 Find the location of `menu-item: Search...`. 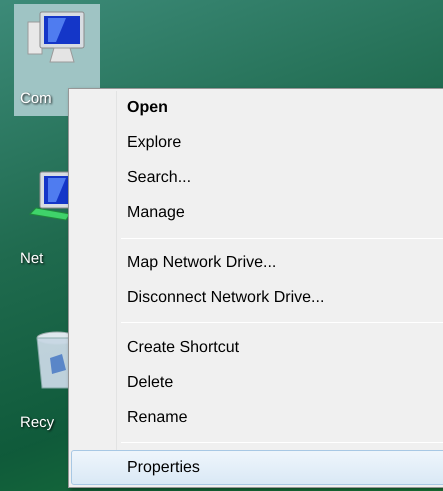

menu-item: Search... is located at coordinates (257, 178).